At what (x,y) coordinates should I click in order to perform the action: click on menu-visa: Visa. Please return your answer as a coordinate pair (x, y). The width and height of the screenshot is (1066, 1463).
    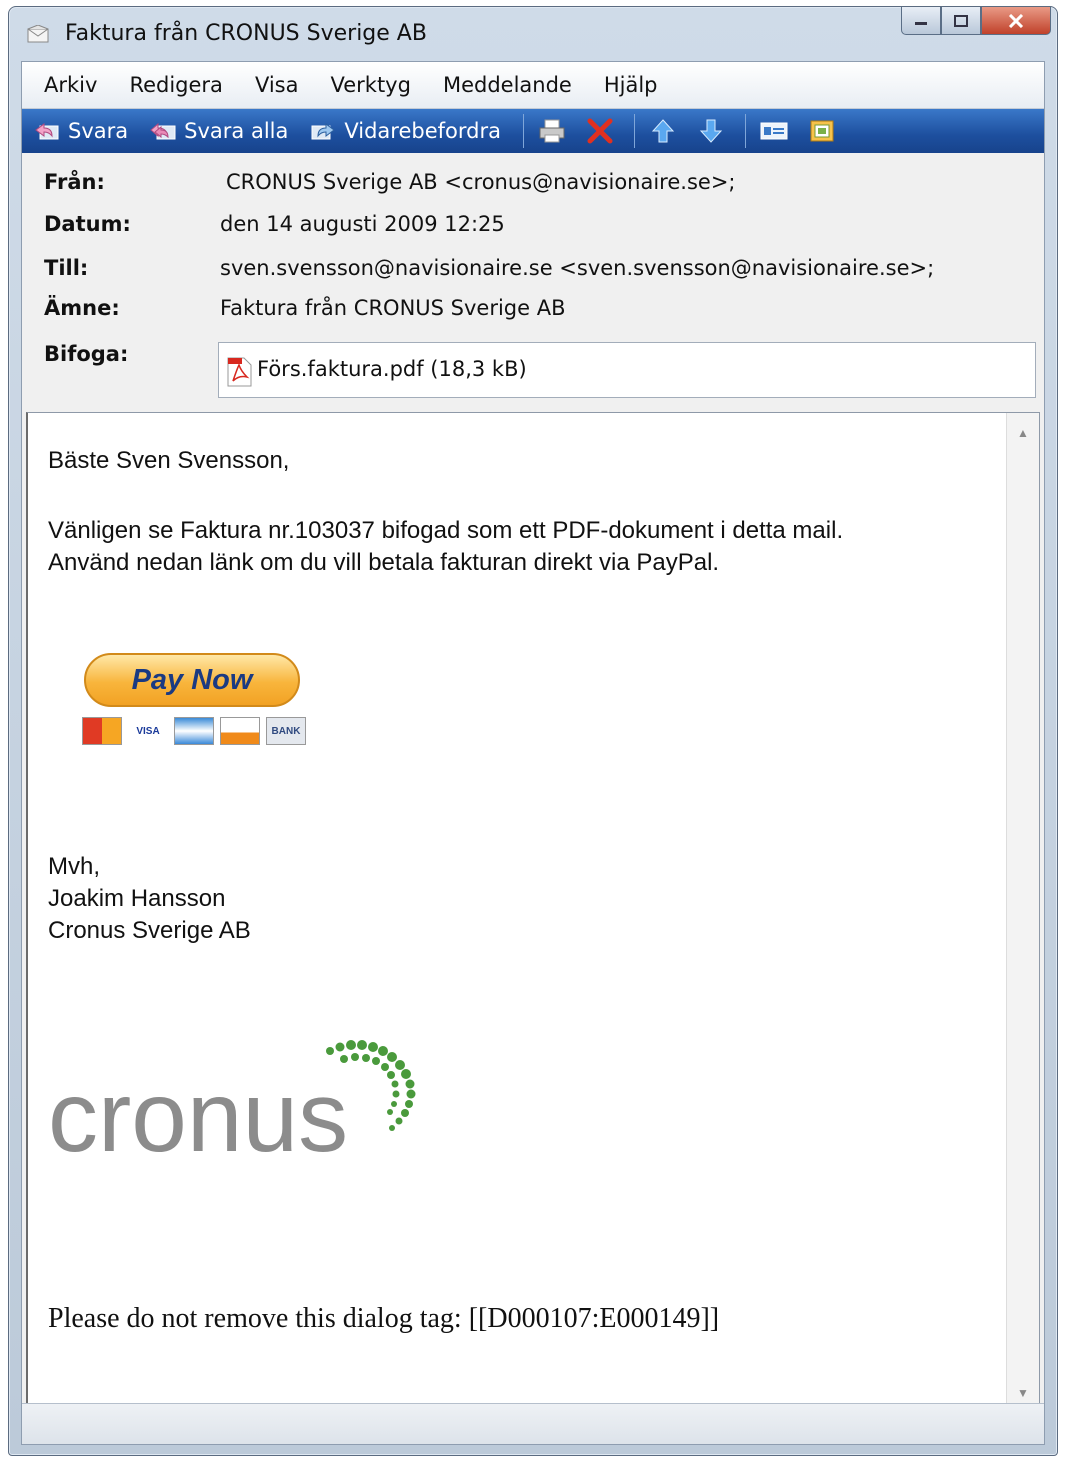
    Looking at the image, I should click on (277, 85).